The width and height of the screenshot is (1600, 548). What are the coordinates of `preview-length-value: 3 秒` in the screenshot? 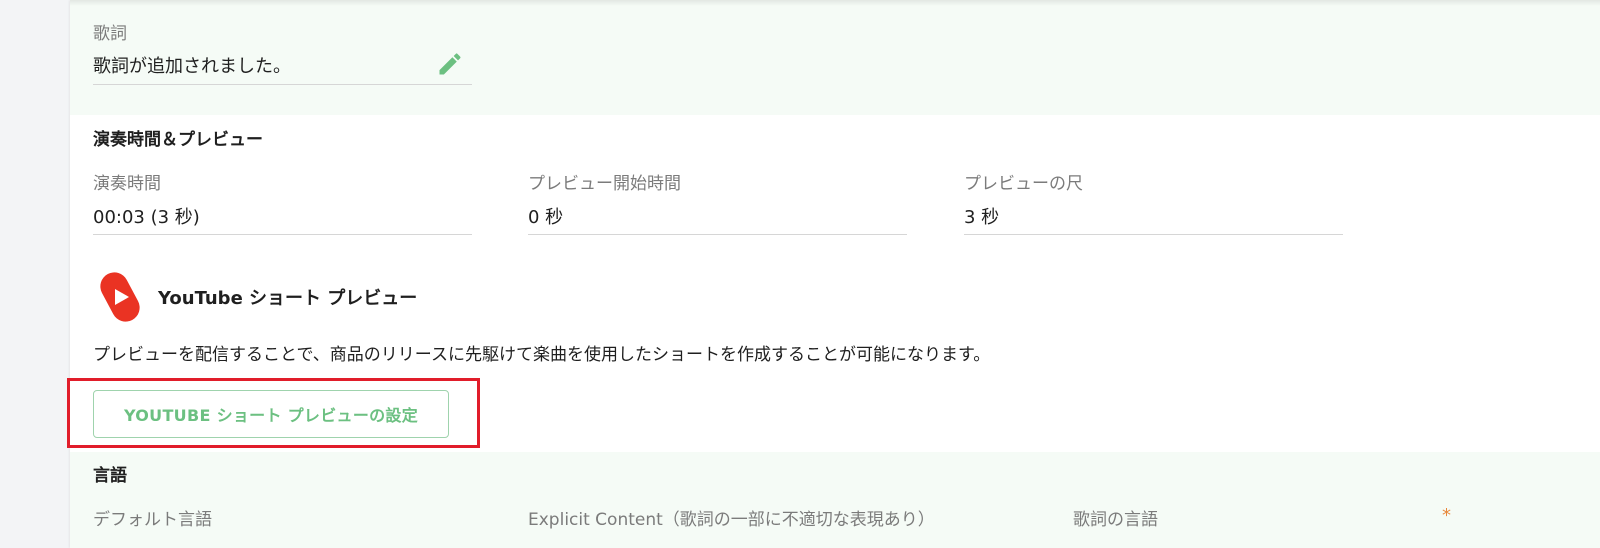 It's located at (982, 217).